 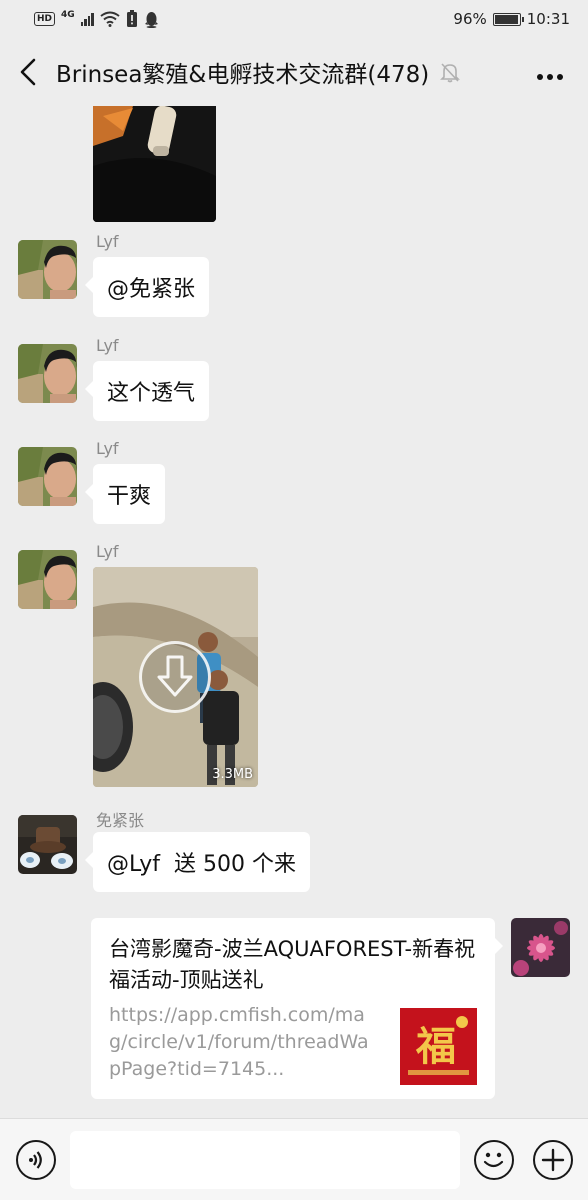 I want to click on mute-bell-icon, so click(x=450, y=73).